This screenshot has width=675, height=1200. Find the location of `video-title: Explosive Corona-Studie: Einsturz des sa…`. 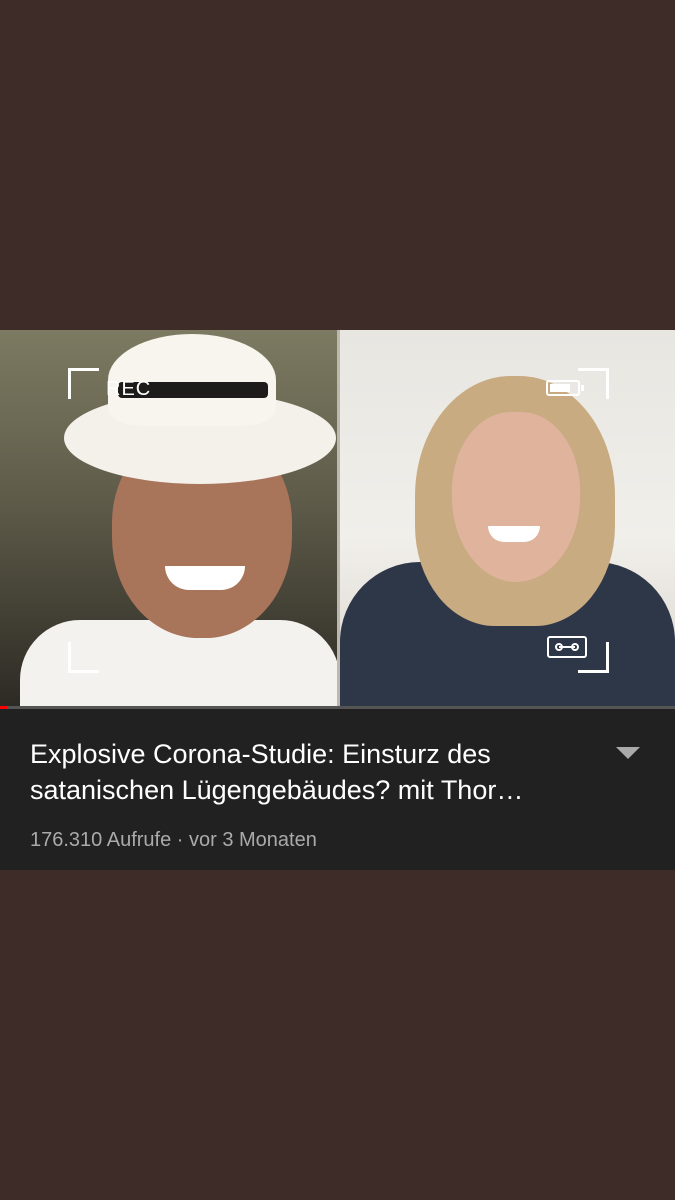

video-title: Explosive Corona-Studie: Einsturz des sa… is located at coordinates (310, 772).